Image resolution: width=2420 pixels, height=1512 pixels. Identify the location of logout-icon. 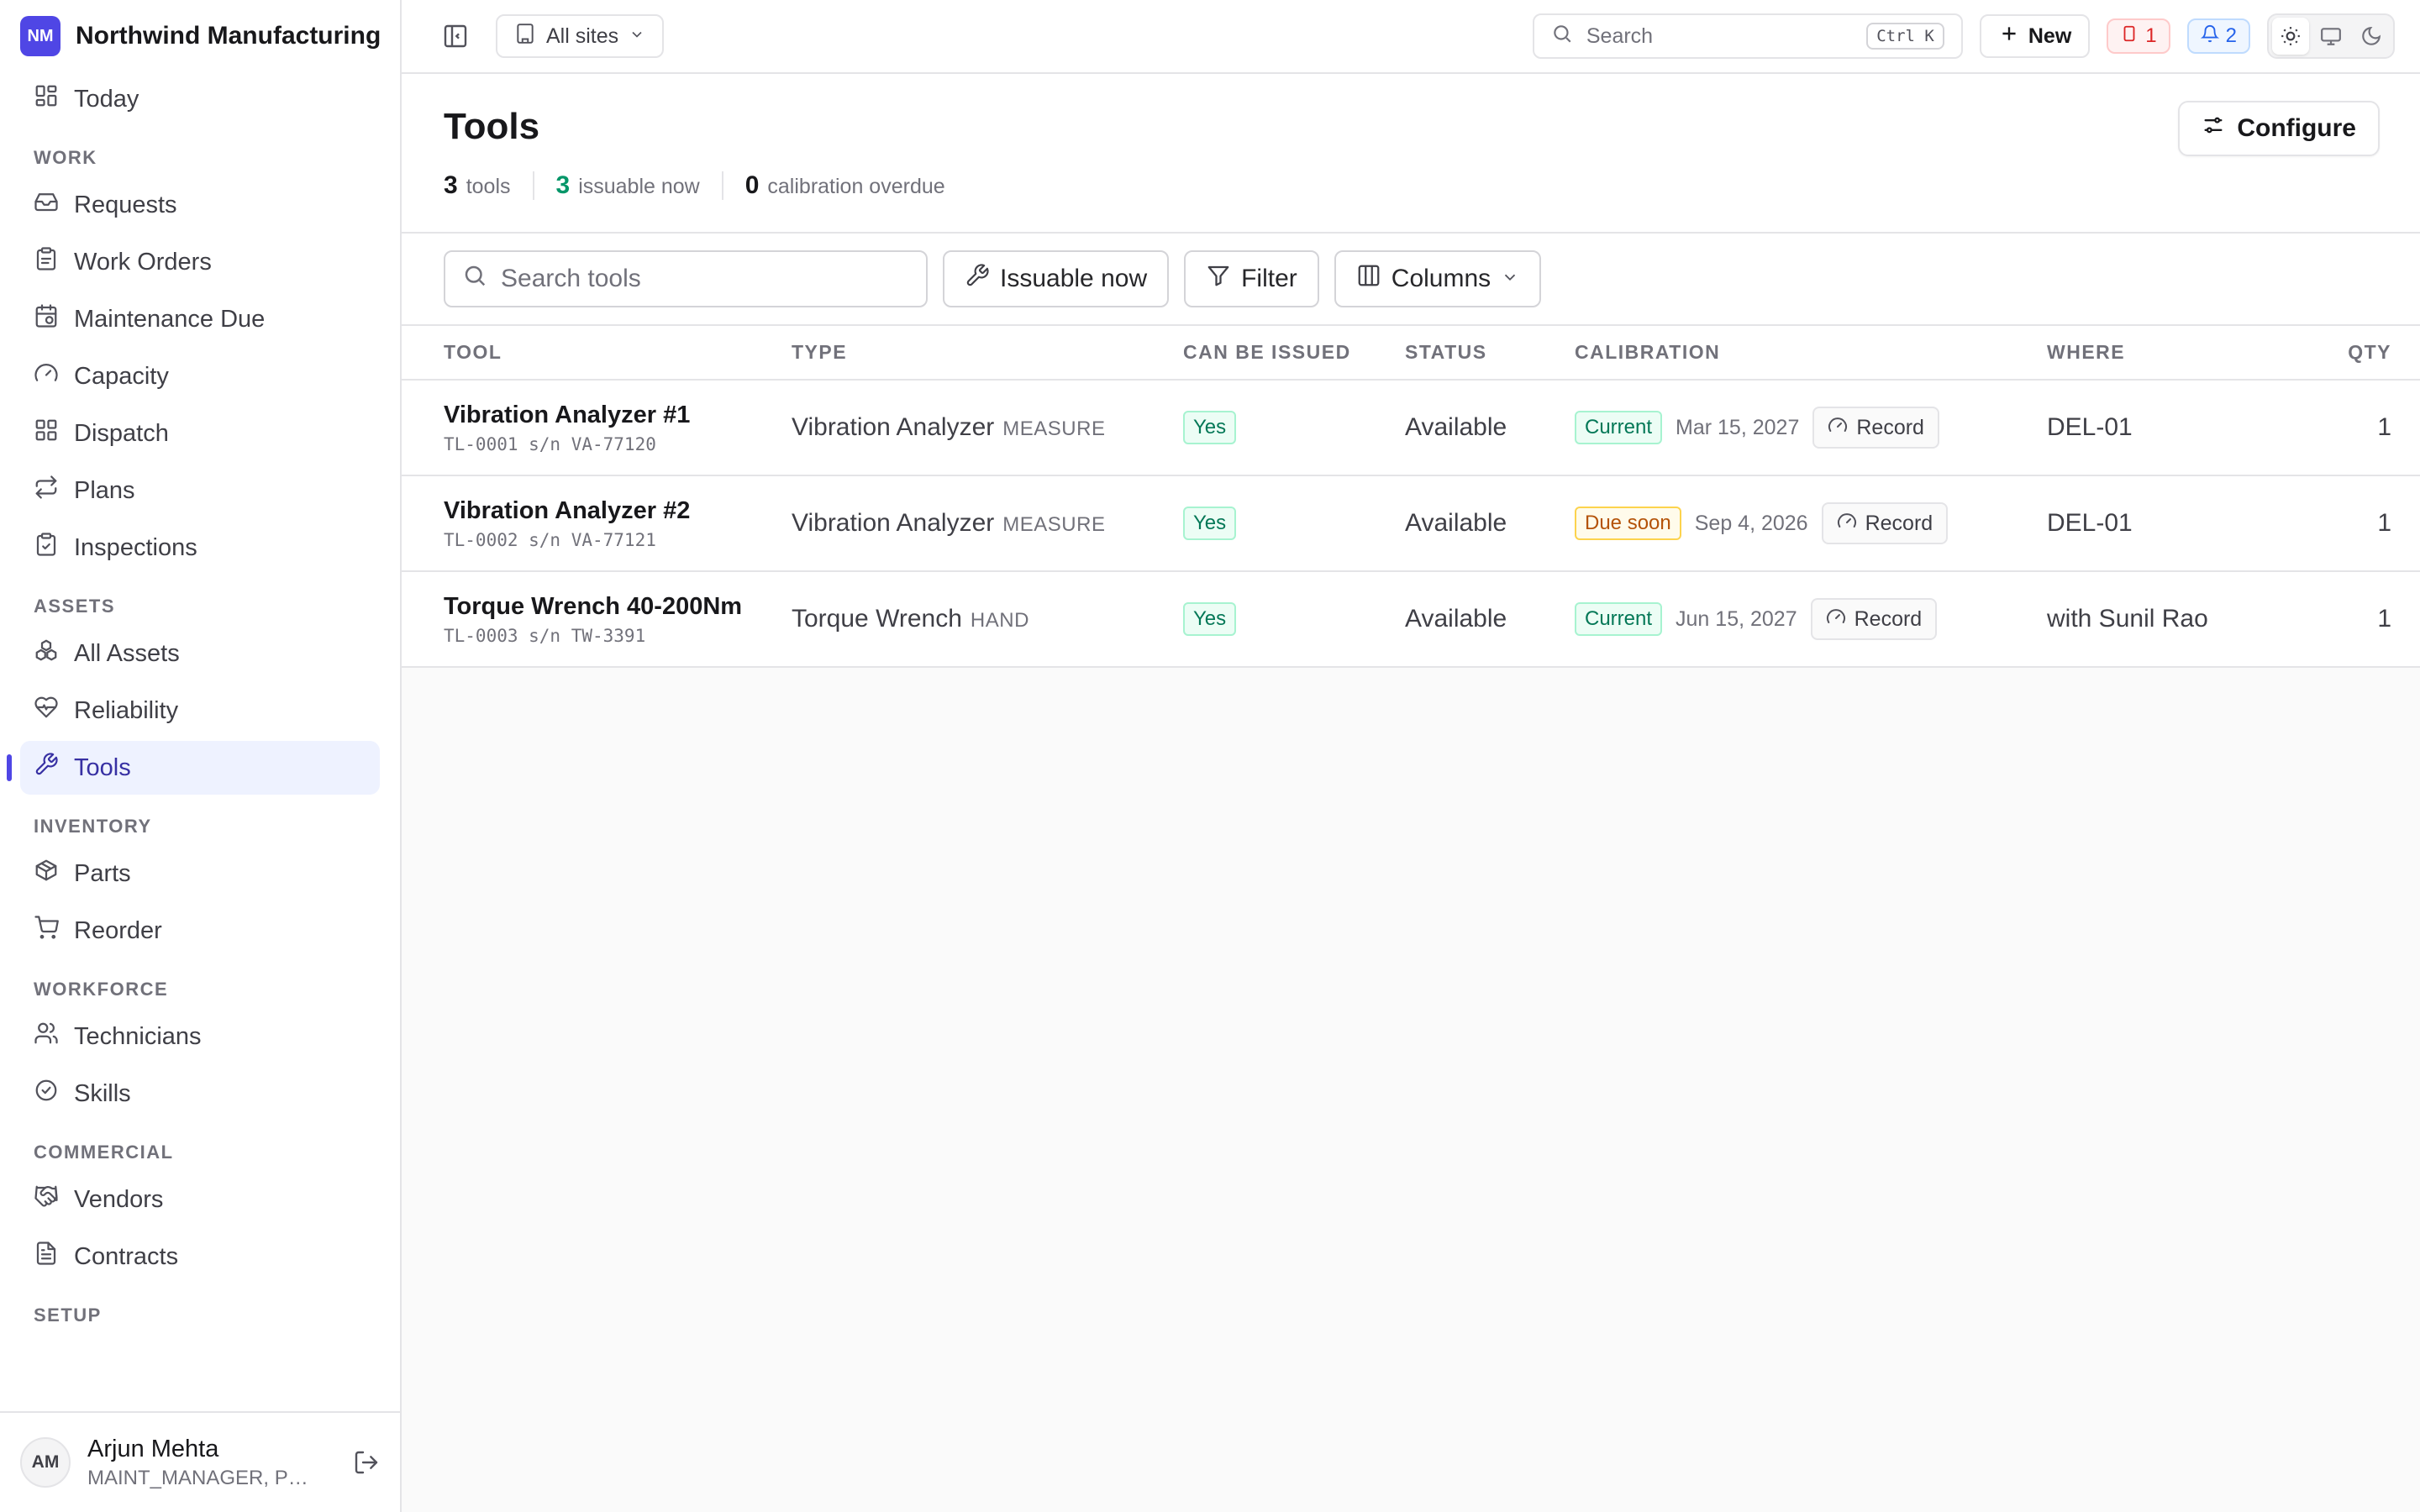
(367, 1462).